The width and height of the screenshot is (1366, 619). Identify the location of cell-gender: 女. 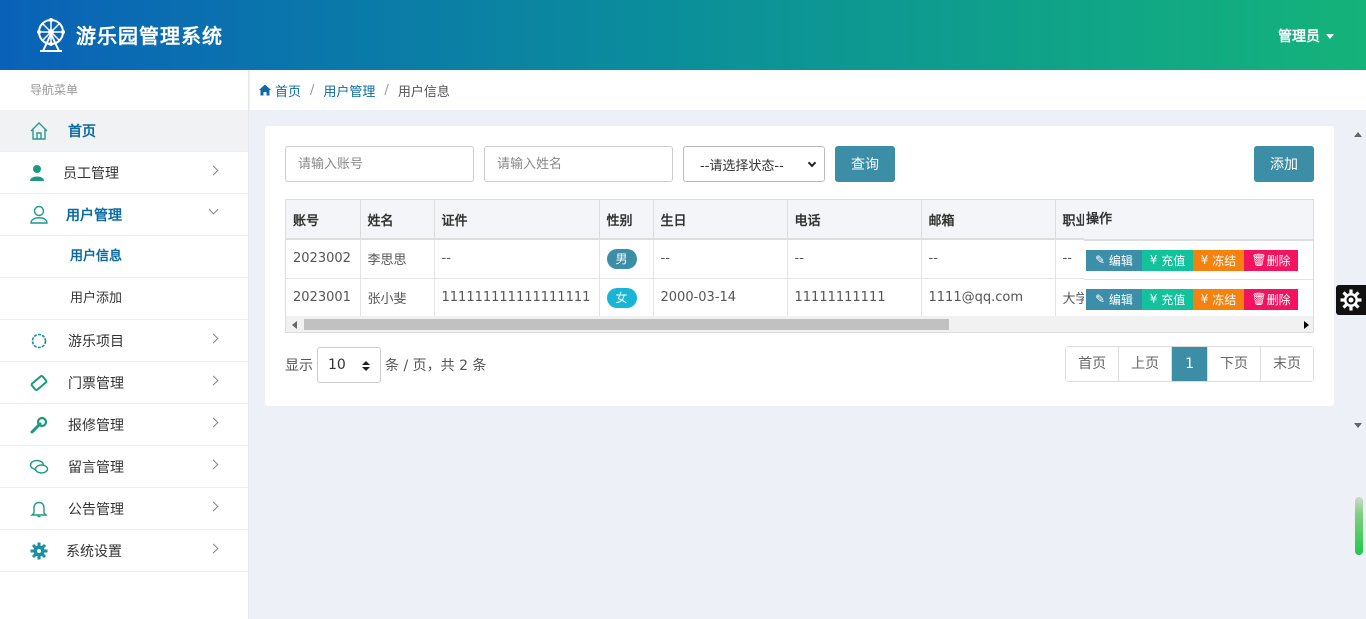
(626, 298).